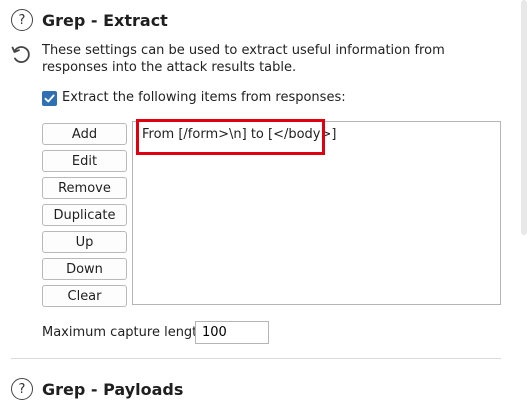 This screenshot has height=401, width=529. Describe the element at coordinates (84, 188) in the screenshot. I see `remove-button: Remove` at that location.